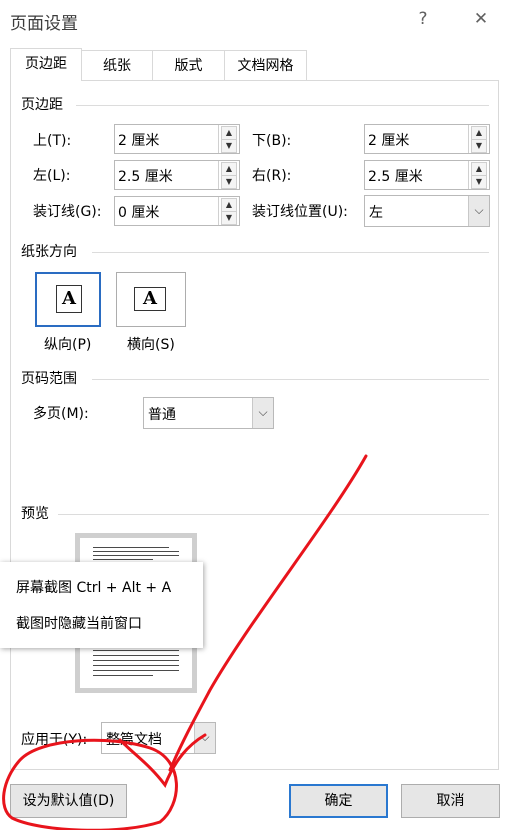 The width and height of the screenshot is (510, 830). I want to click on annotation-circle, so click(90, 784).